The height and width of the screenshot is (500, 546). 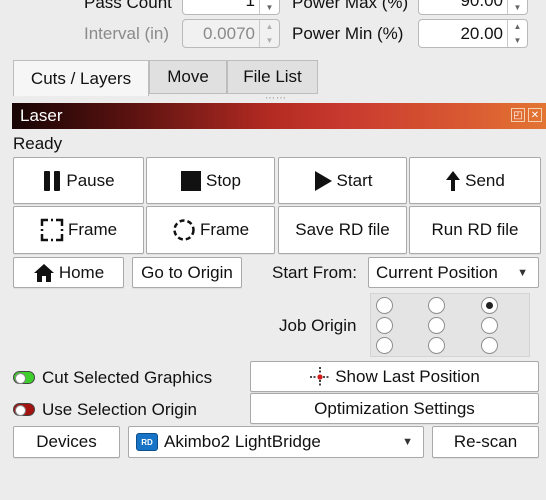 I want to click on home-button: Home, so click(x=68, y=272).